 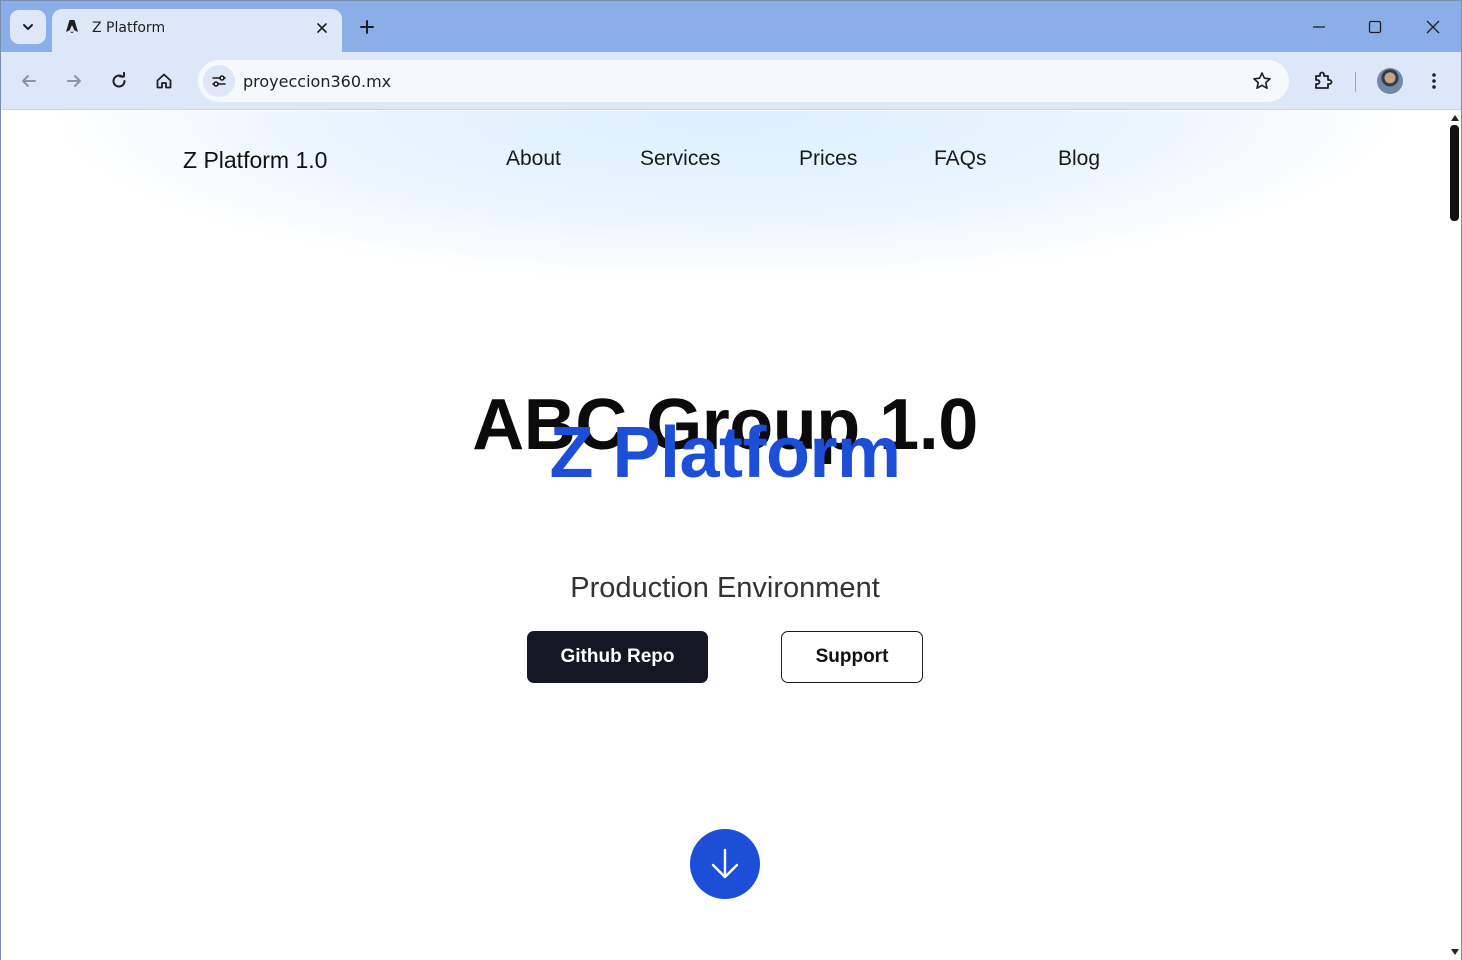 I want to click on chevron-down-icon, so click(x=28, y=27).